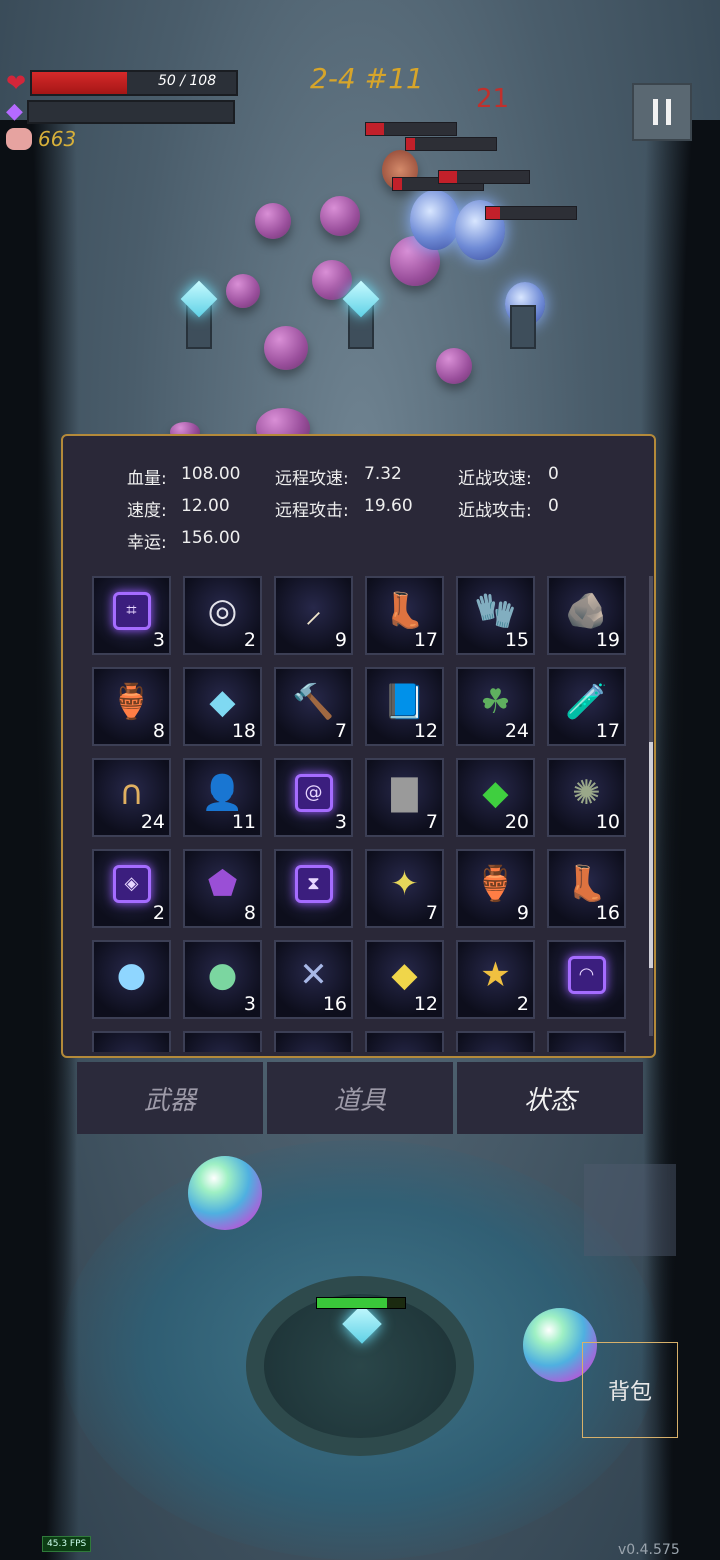 The width and height of the screenshot is (720, 1560). I want to click on combo-counter: 21, so click(493, 99).